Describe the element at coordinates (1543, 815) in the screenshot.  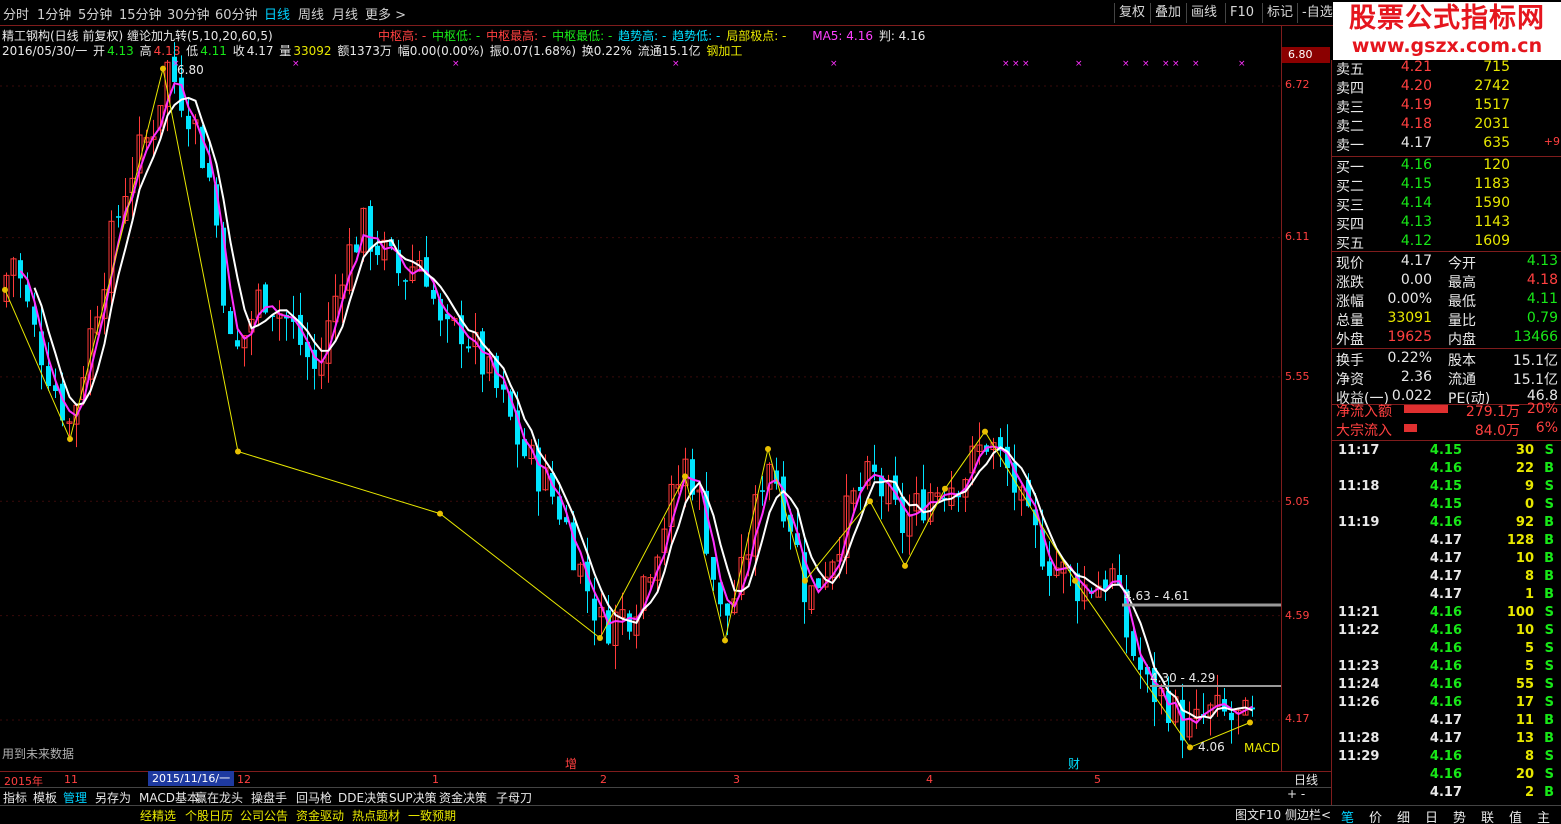
I see `panel-tab-main: 主` at that location.